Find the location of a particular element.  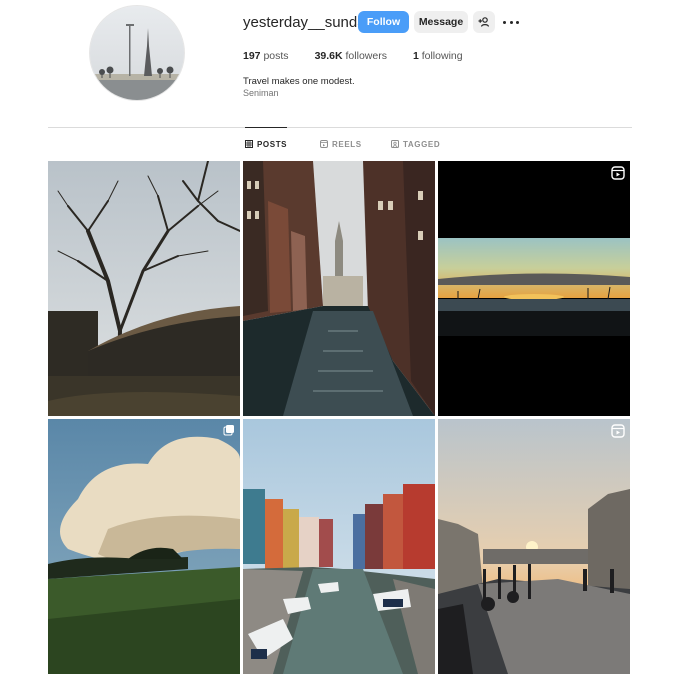

add-person-icon is located at coordinates (484, 22).